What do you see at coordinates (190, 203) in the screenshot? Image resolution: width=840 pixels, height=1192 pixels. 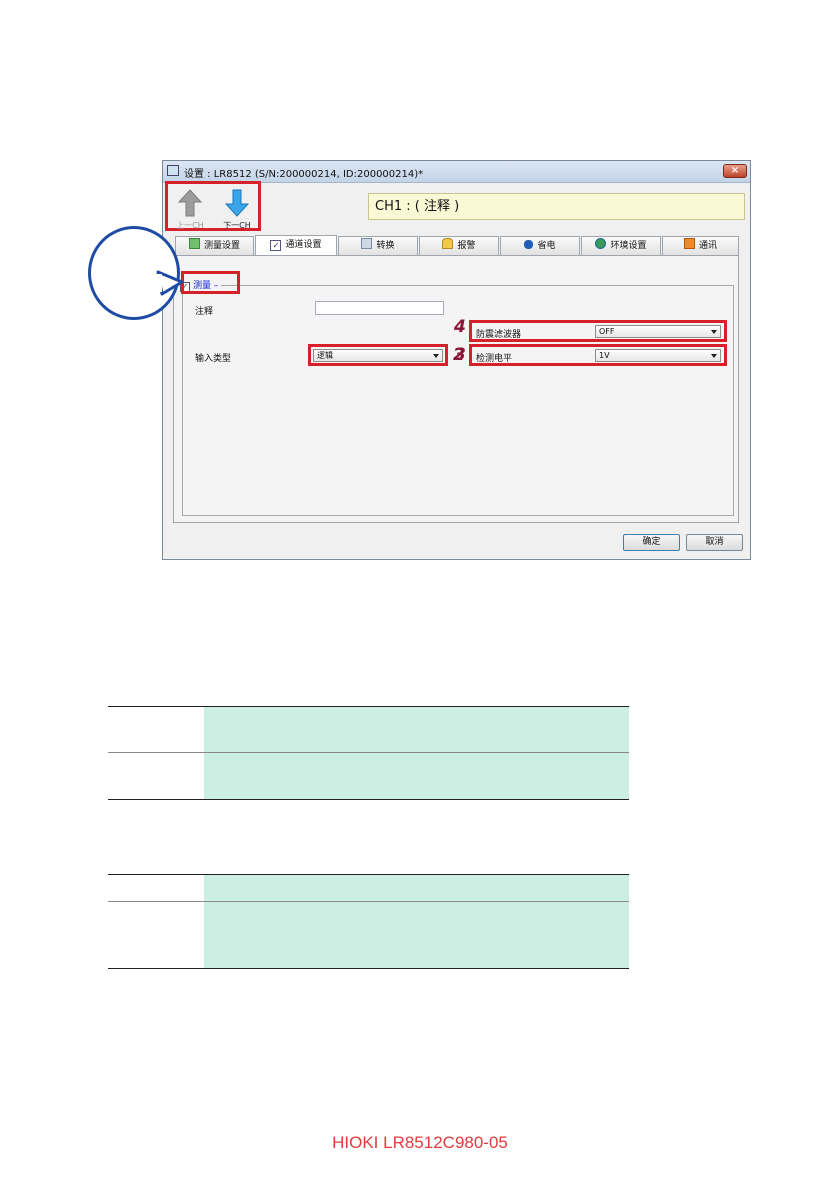 I see `arrow-up-icon` at bounding box center [190, 203].